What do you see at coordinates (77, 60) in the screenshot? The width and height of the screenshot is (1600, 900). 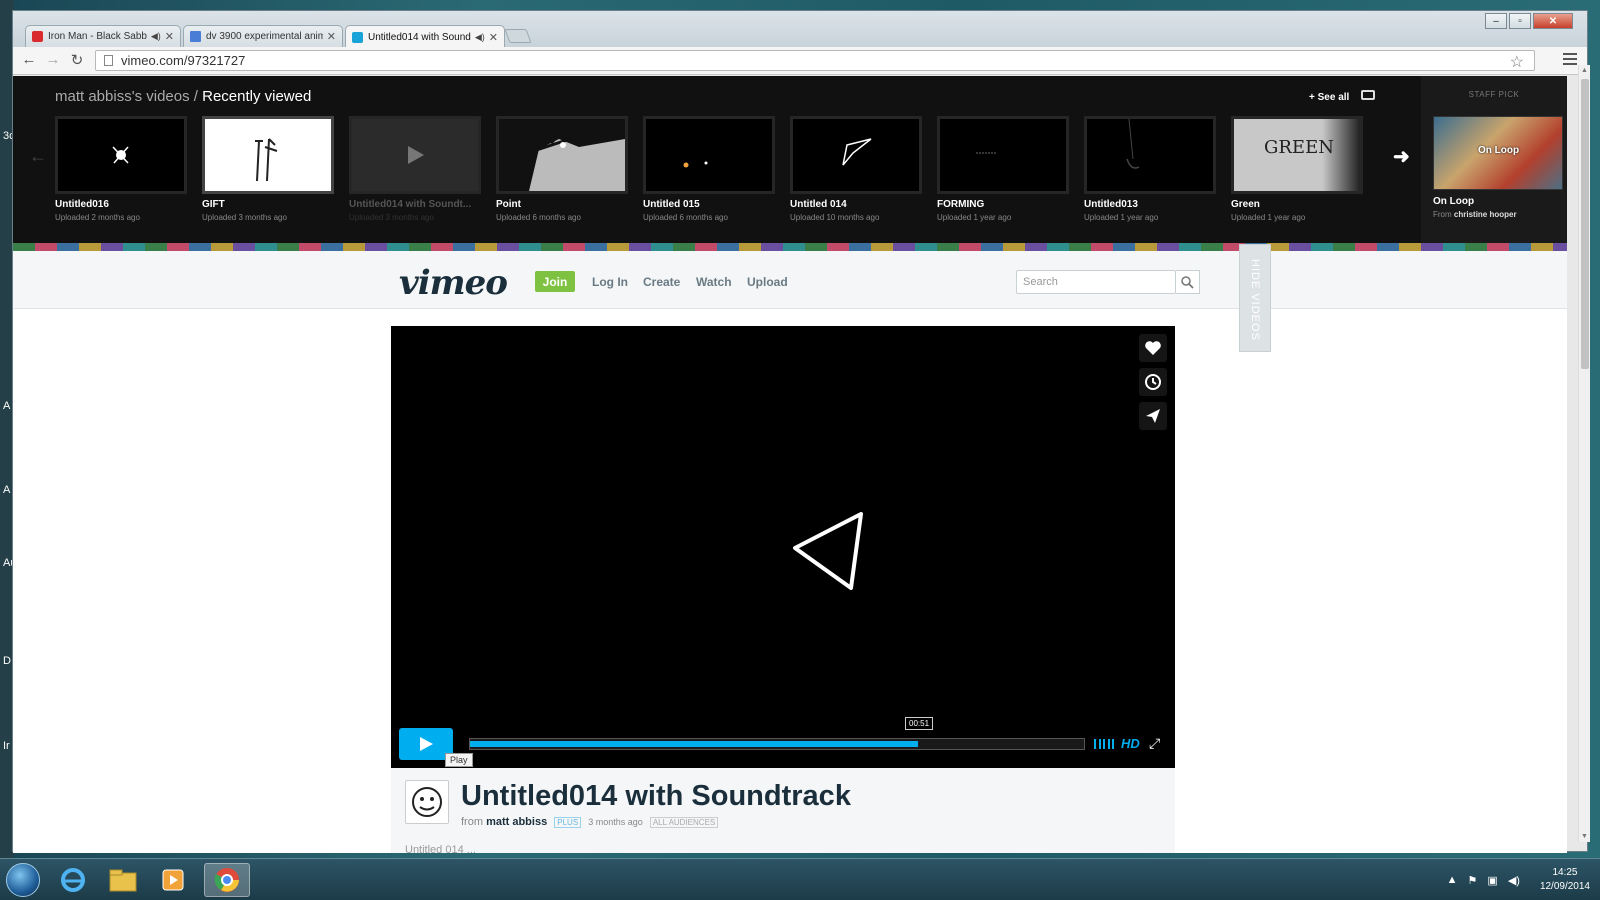 I see `reload-icon: ↻` at bounding box center [77, 60].